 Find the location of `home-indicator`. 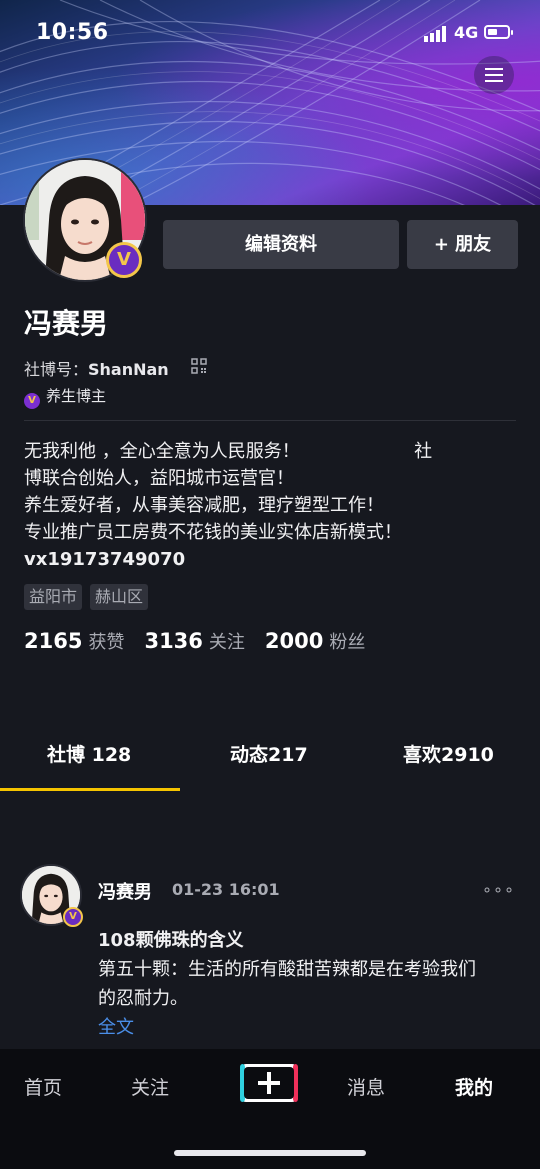

home-indicator is located at coordinates (270, 1153).